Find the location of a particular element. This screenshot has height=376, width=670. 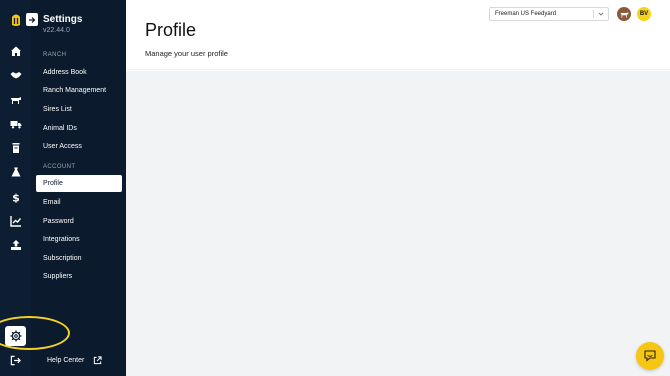

menu-item-integrations: Integrations is located at coordinates (61, 239).